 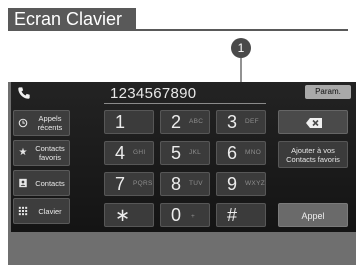 What do you see at coordinates (232, 184) in the screenshot?
I see `key-digit: 9` at bounding box center [232, 184].